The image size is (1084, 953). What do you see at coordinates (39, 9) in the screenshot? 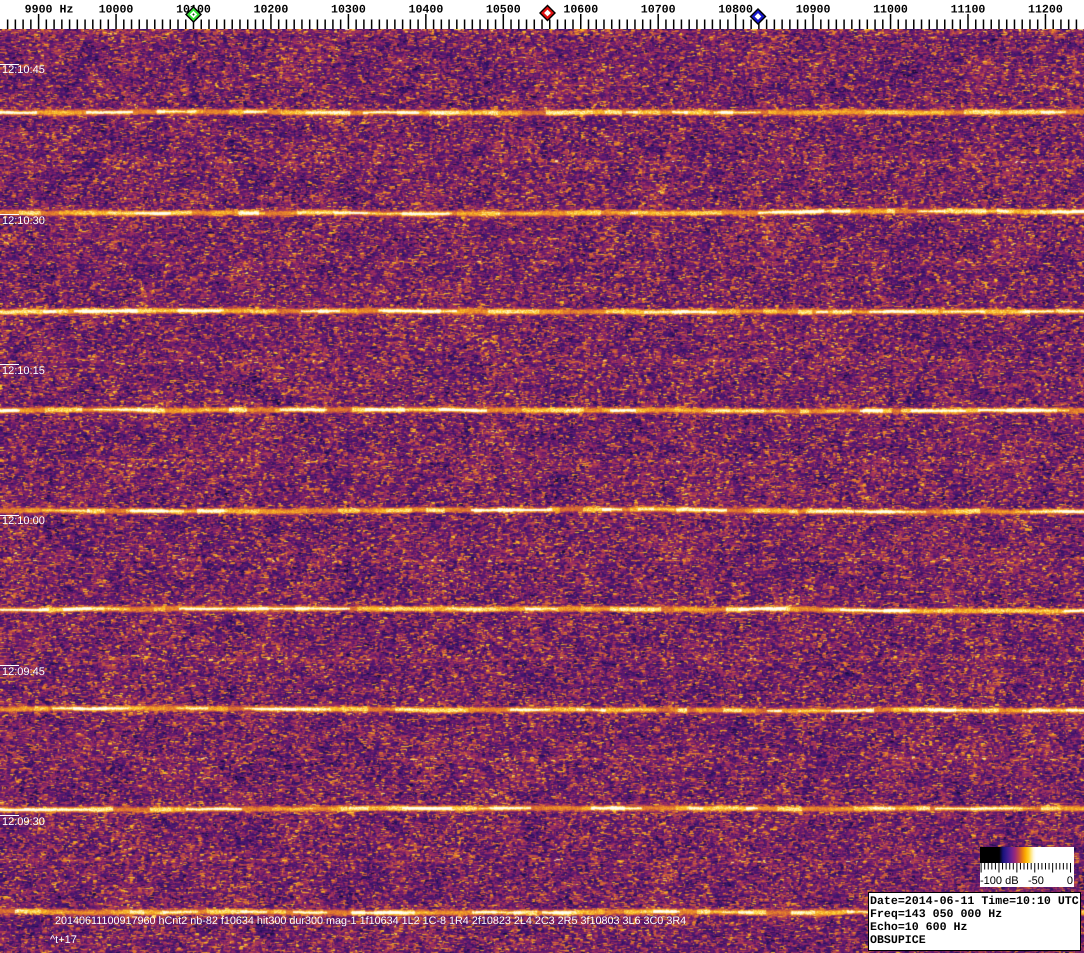
I see `svg-text: 9900` at bounding box center [39, 9].